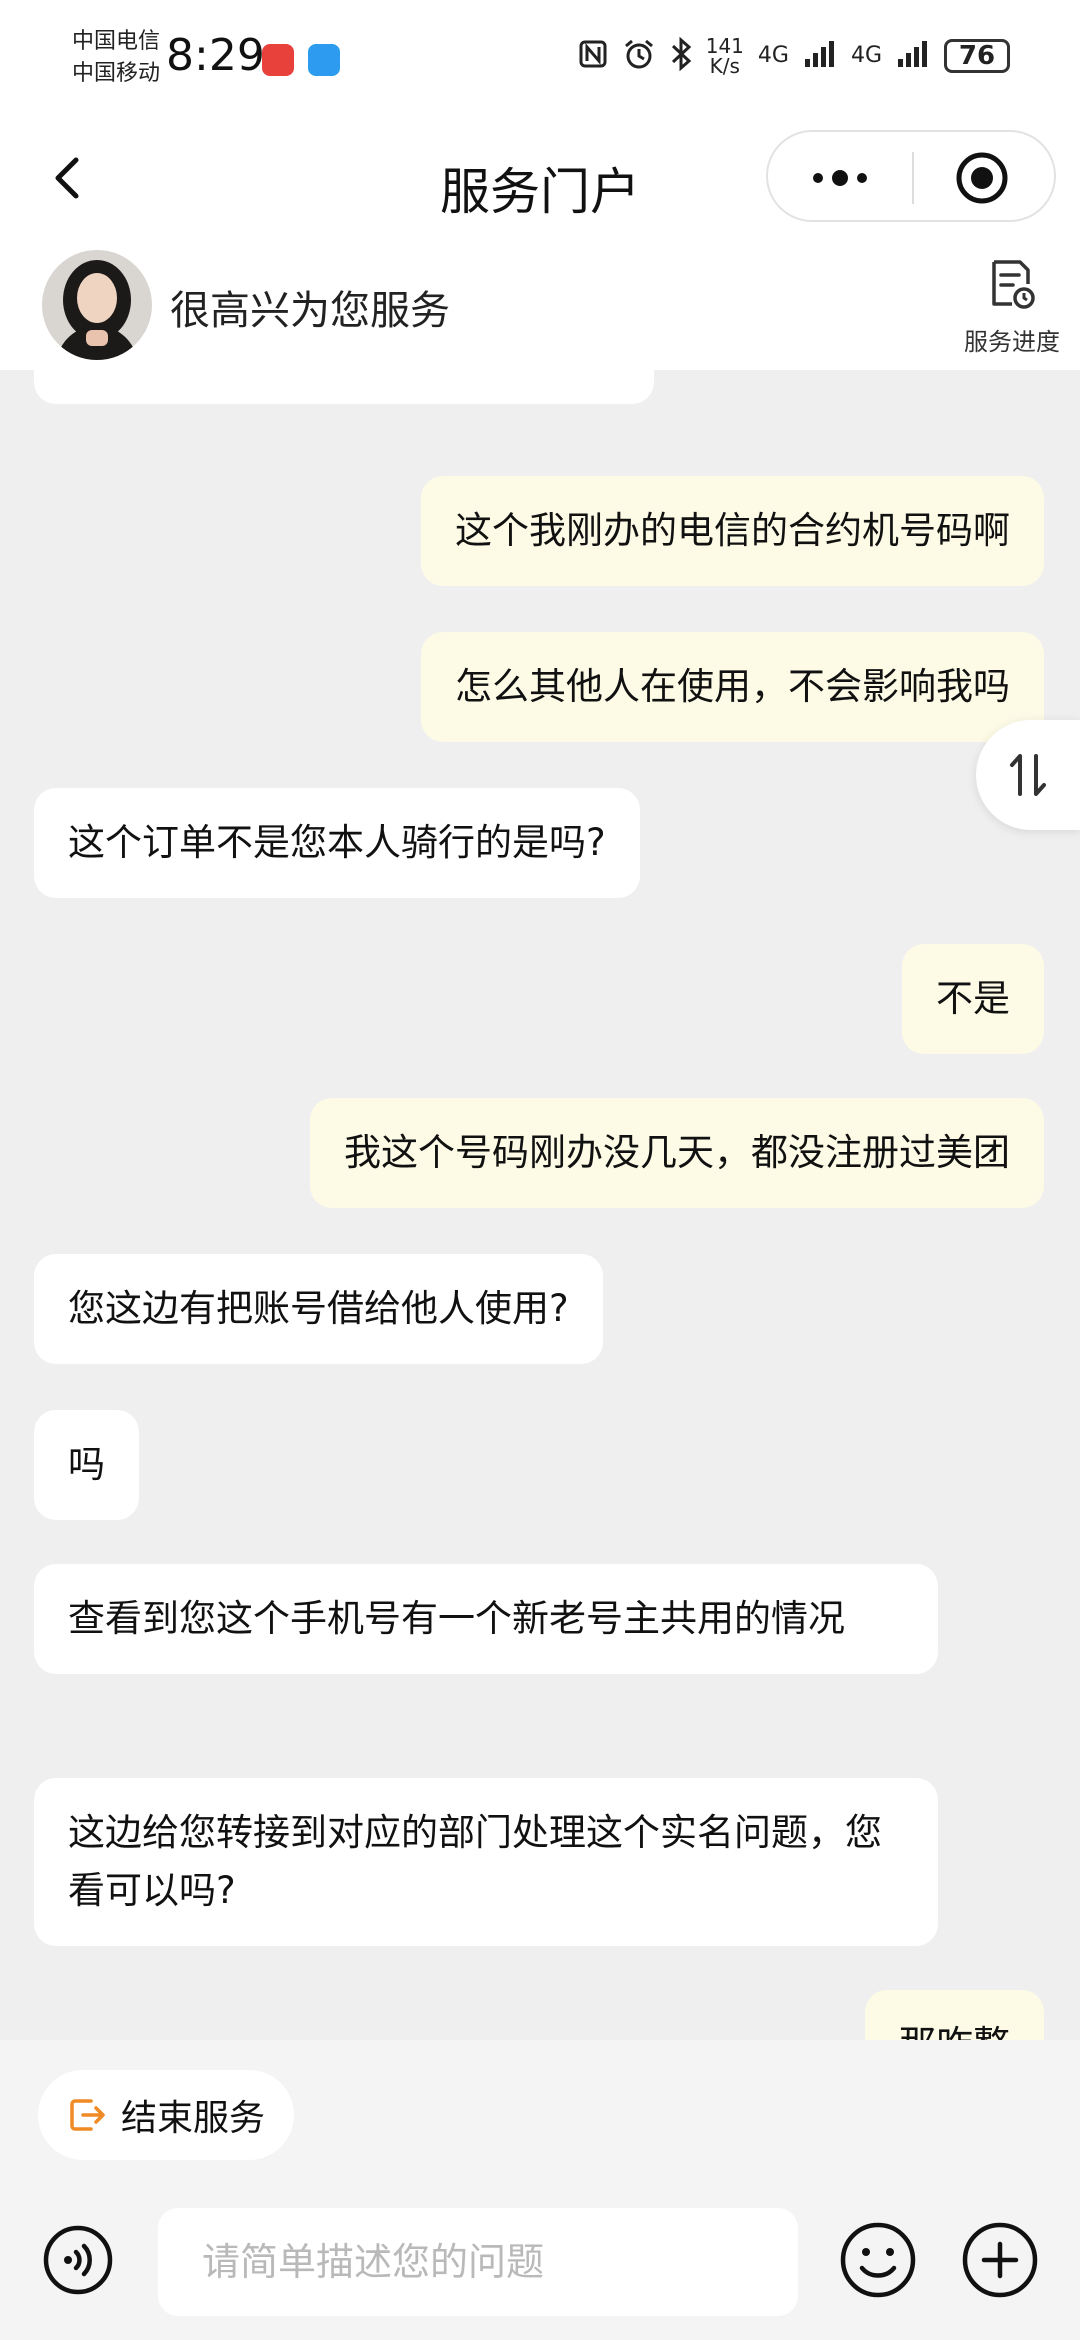 This screenshot has width=1080, height=2340. Describe the element at coordinates (954, 2031) in the screenshot. I see `message-text: 那咋整` at that location.